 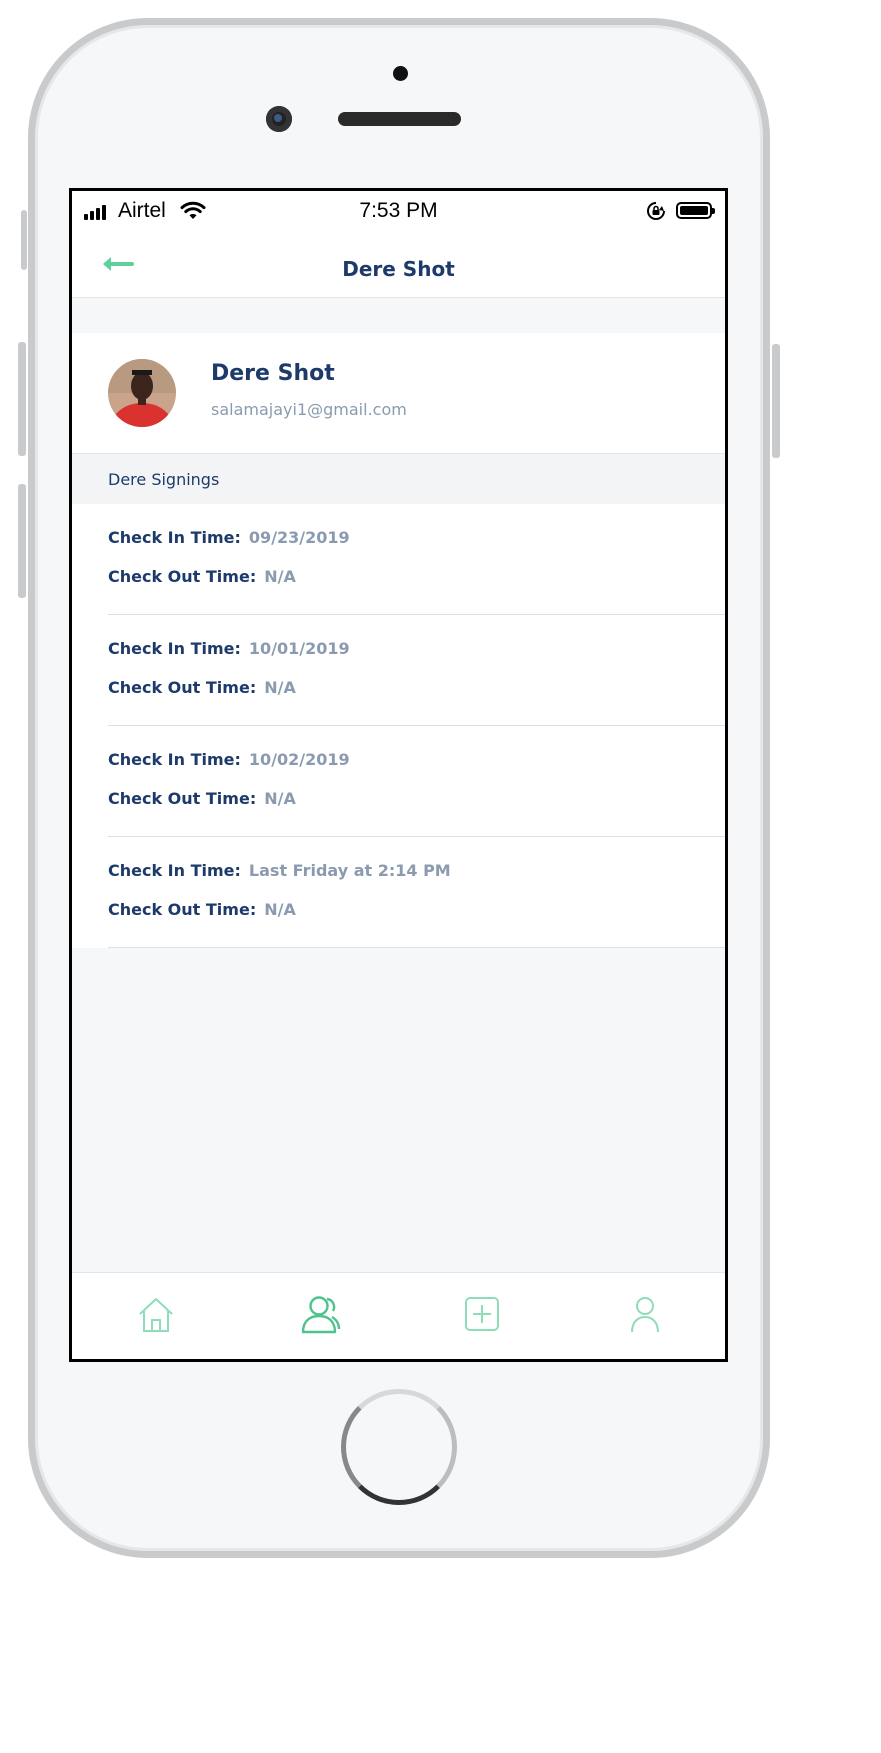 What do you see at coordinates (279, 119) in the screenshot?
I see `front-camera` at bounding box center [279, 119].